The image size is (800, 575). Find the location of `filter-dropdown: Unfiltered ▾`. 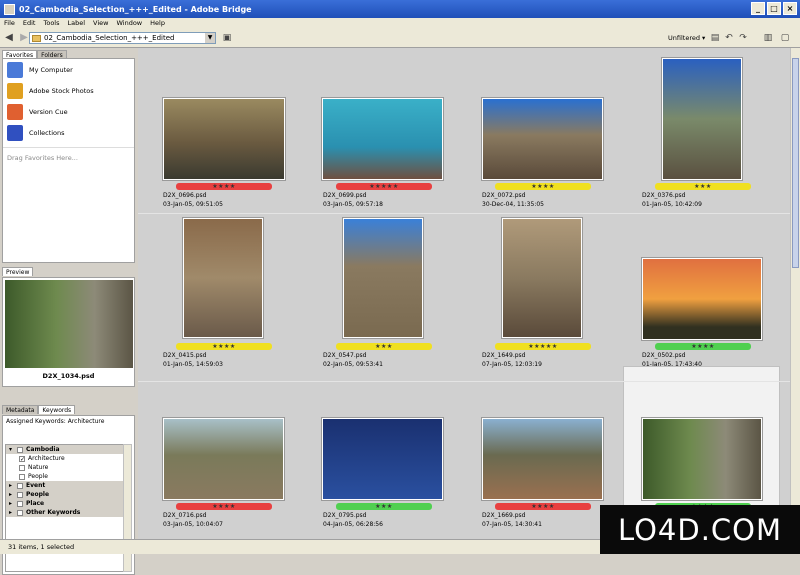

filter-dropdown: Unfiltered ▾ is located at coordinates (686, 38).